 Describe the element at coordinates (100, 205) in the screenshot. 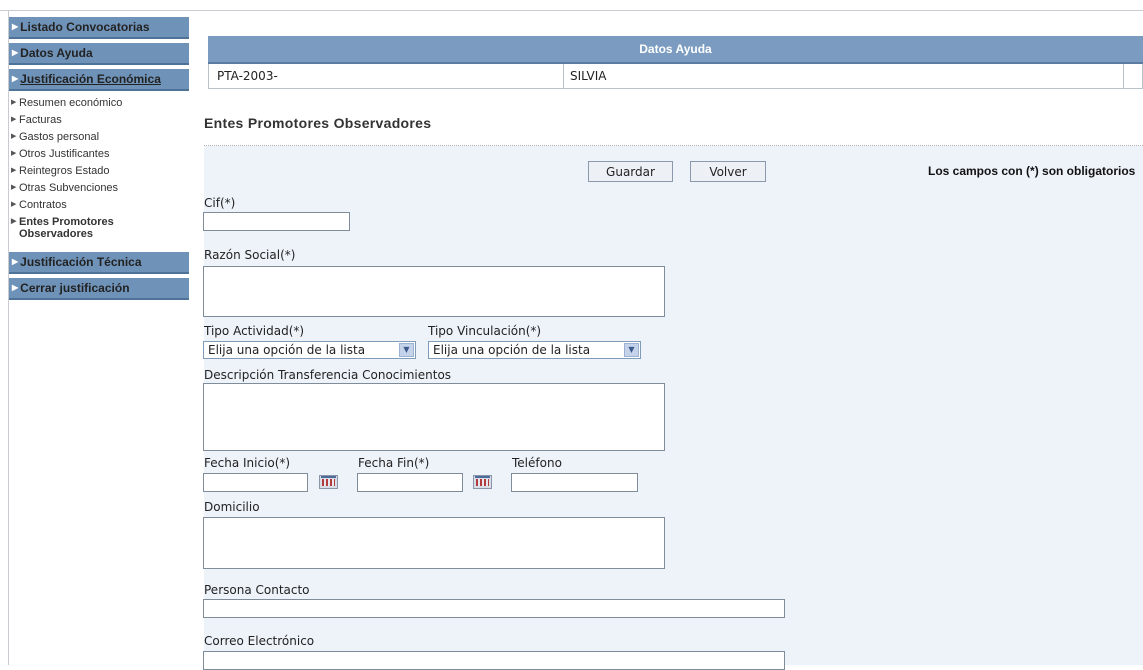

I see `subitem-contratos: ▶ Contratos` at that location.